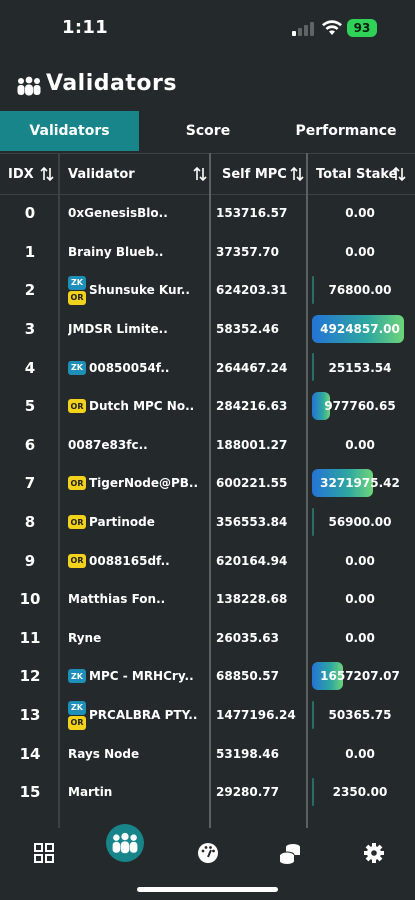 This screenshot has height=900, width=415. I want to click on column-header-idx: IDX, so click(21, 174).